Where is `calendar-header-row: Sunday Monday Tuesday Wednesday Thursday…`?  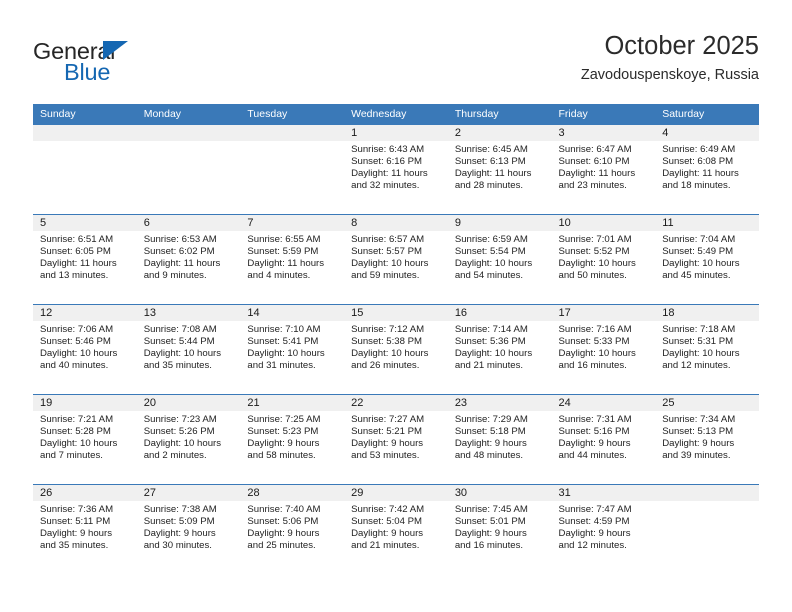 calendar-header-row: Sunday Monday Tuesday Wednesday Thursday… is located at coordinates (396, 114).